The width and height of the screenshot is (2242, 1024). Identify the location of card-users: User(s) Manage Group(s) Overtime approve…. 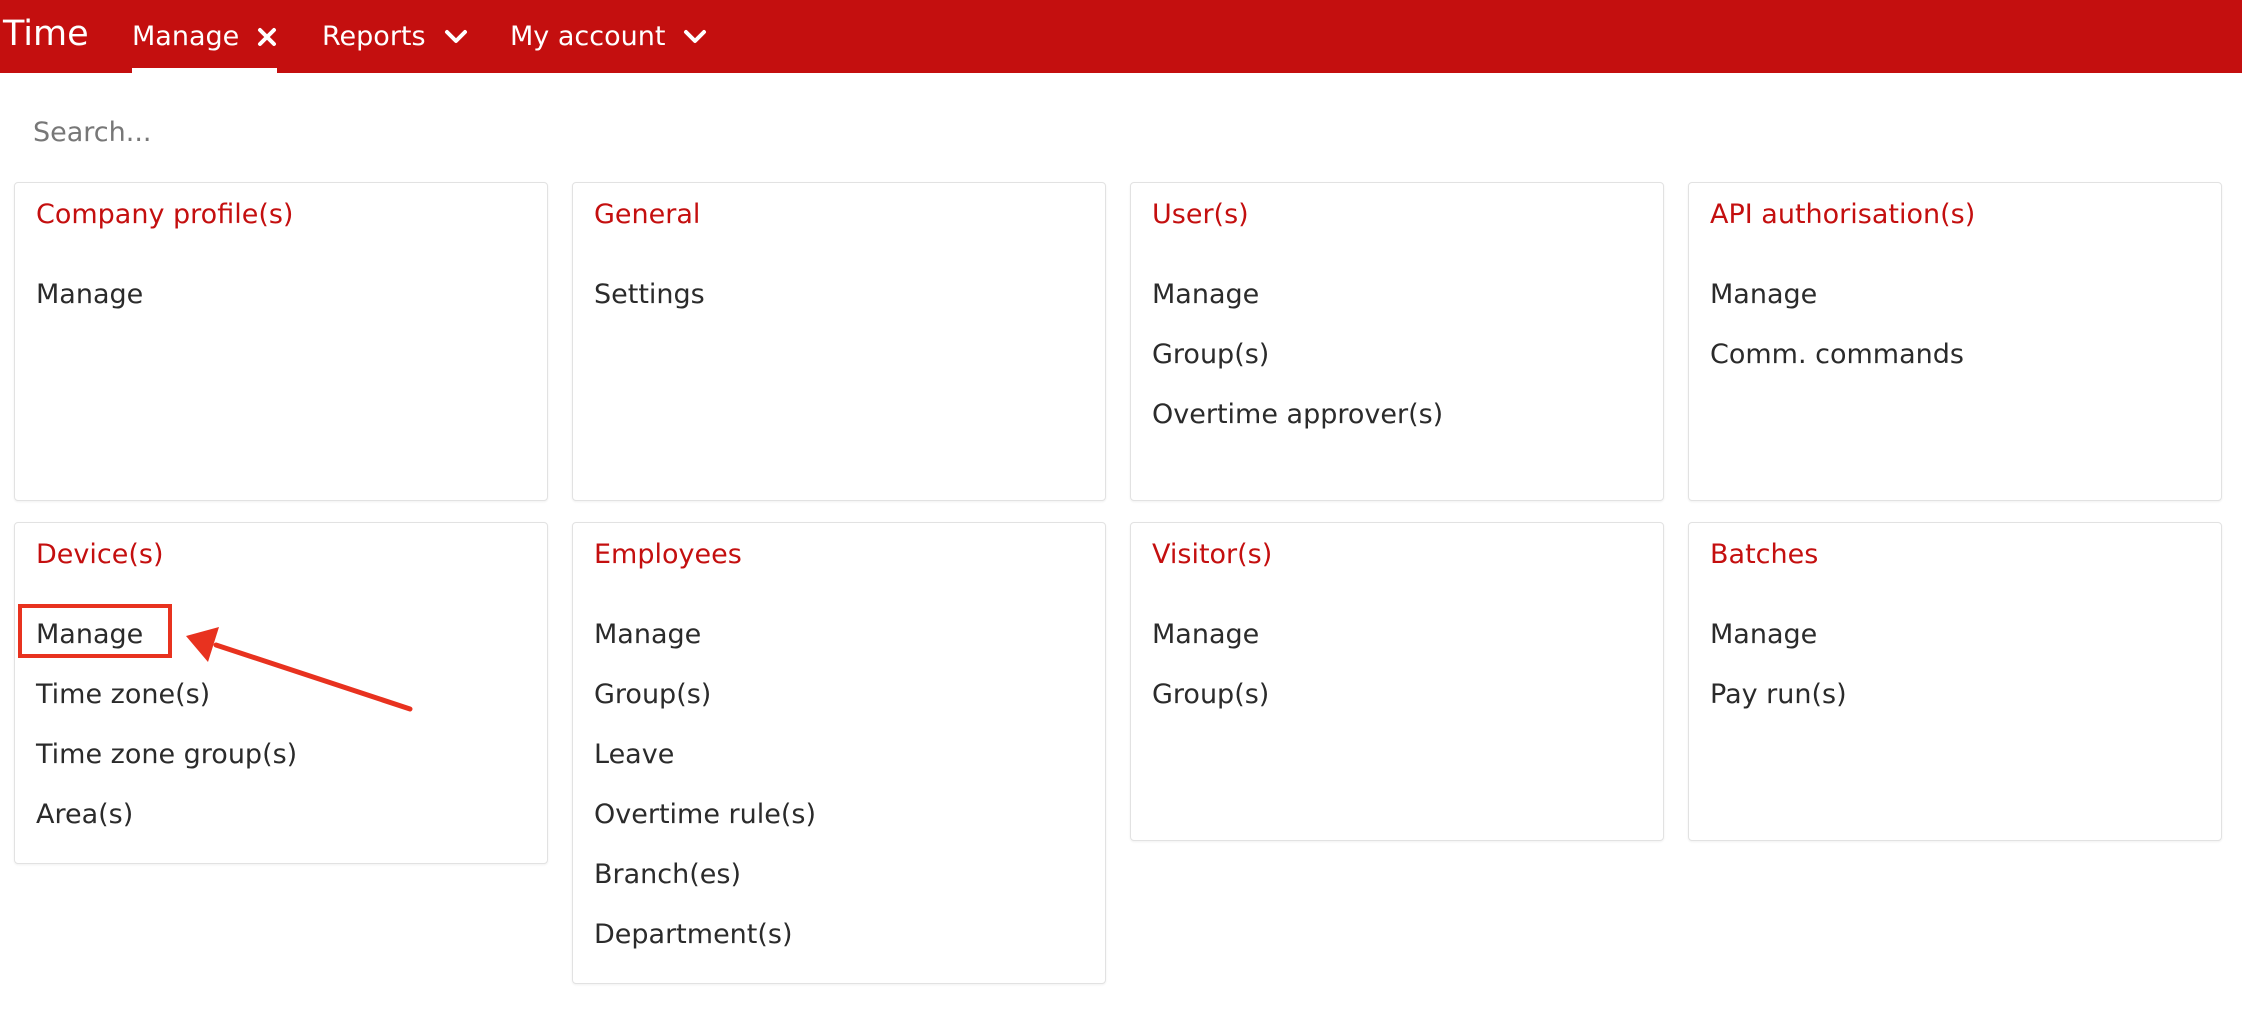
(1397, 341).